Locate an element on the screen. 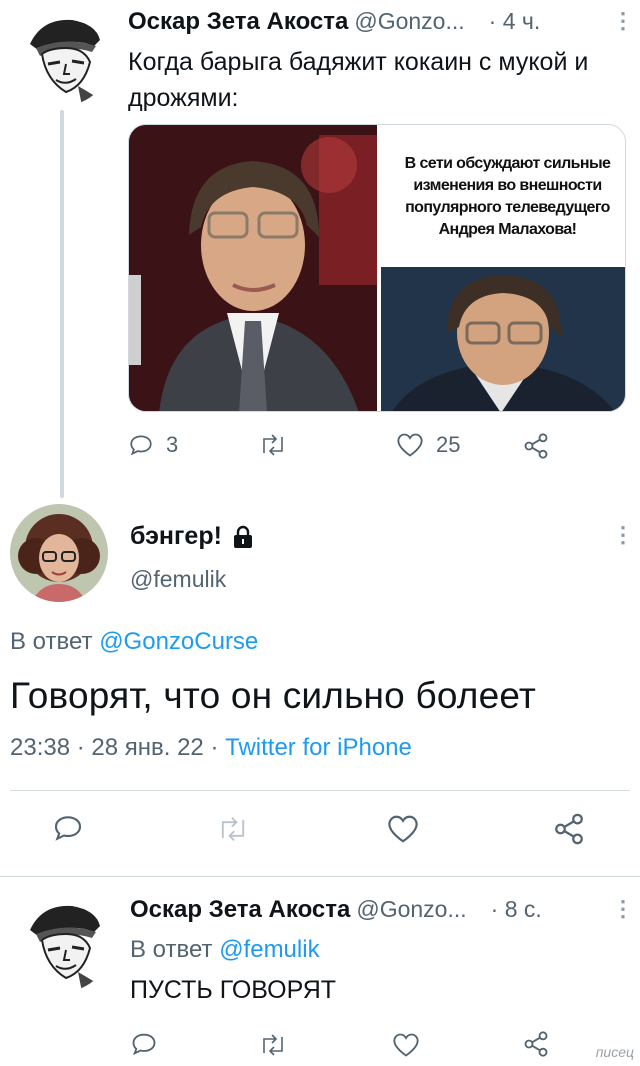 This screenshot has height=1066, width=640. tweet-meta: 23:38 · 28 янв. 22 · Twitter for iPhone is located at coordinates (211, 748).